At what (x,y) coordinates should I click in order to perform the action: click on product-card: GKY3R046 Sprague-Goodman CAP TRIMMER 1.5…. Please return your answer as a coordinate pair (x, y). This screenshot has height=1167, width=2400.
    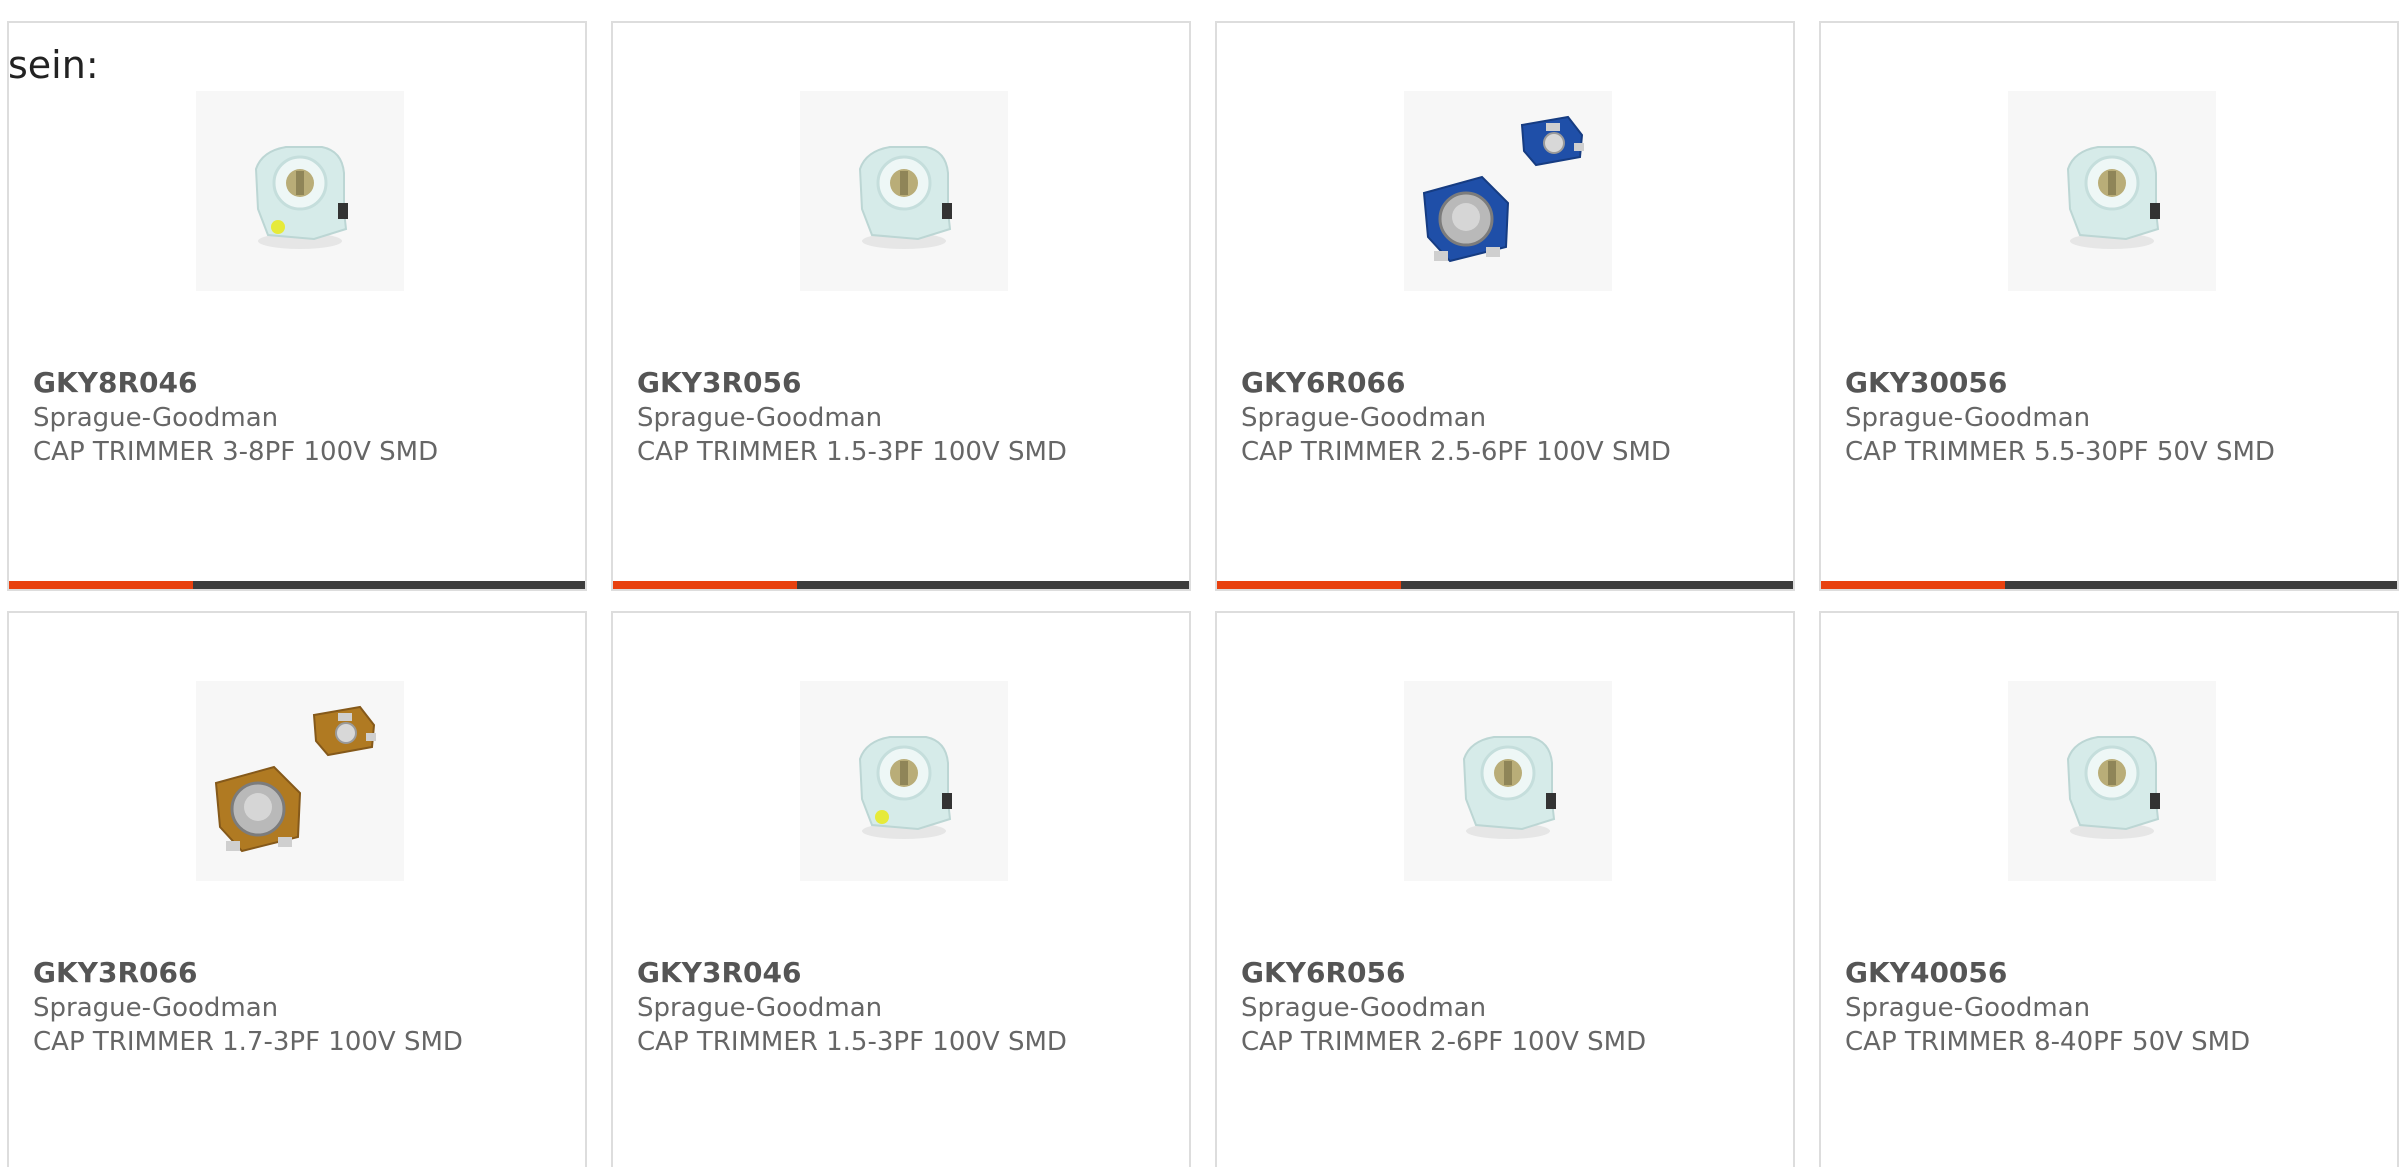
    Looking at the image, I should click on (901, 889).